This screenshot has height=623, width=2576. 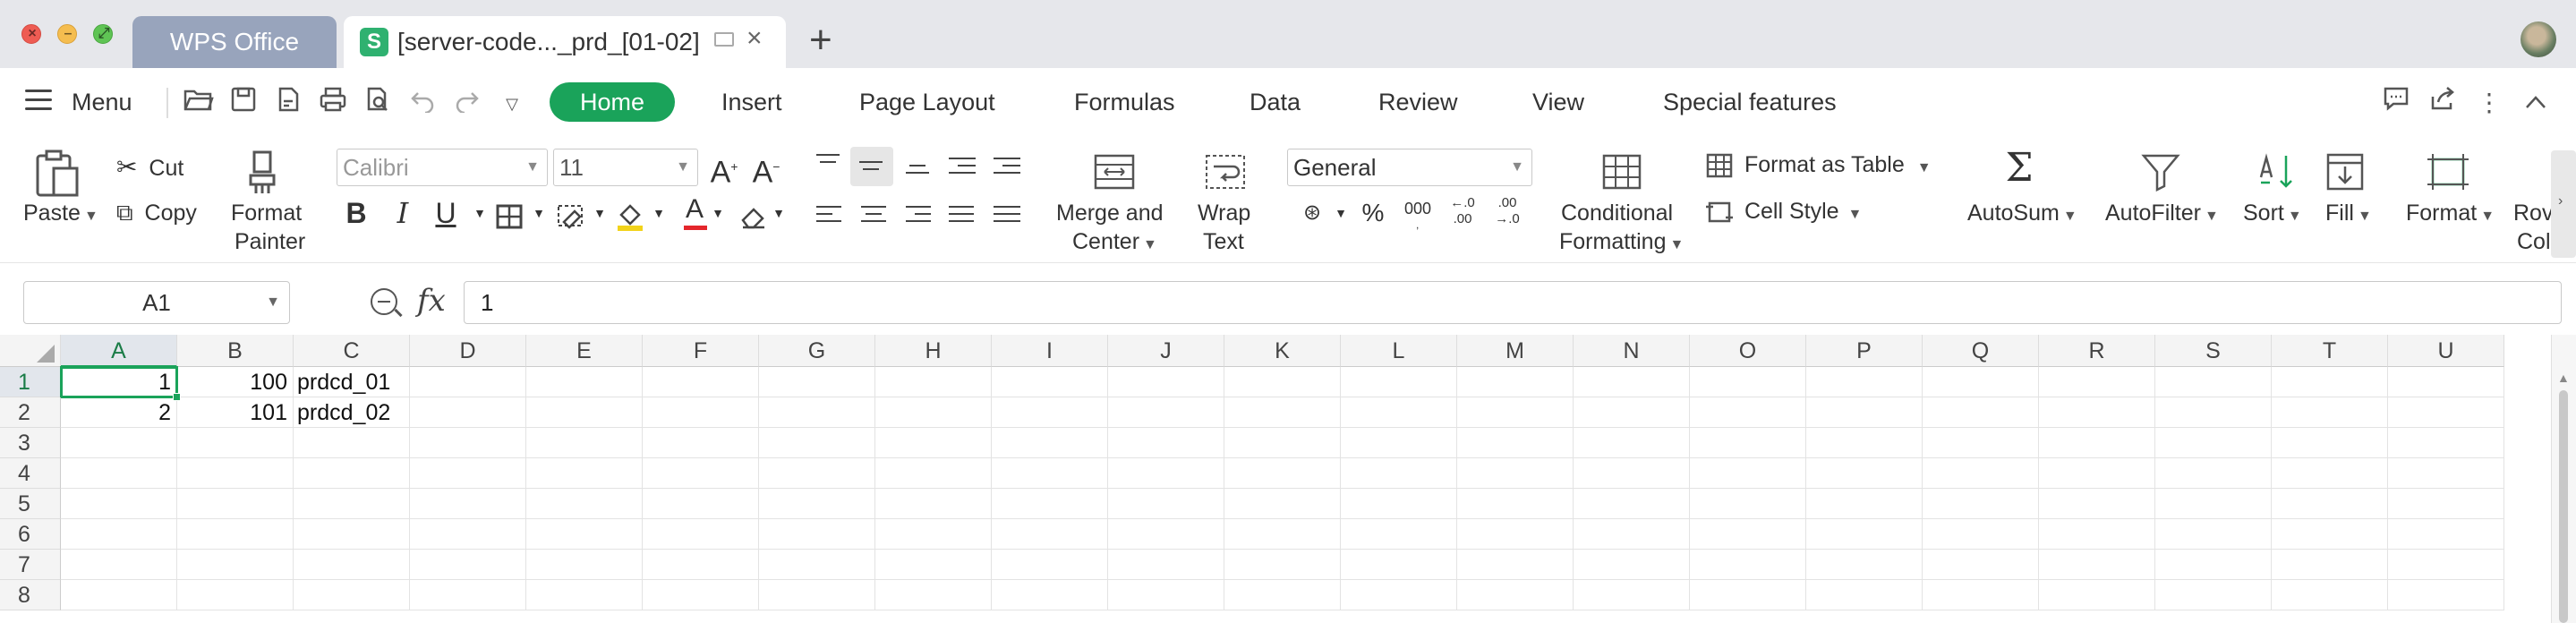 What do you see at coordinates (933, 504) in the screenshot?
I see `cell-H5` at bounding box center [933, 504].